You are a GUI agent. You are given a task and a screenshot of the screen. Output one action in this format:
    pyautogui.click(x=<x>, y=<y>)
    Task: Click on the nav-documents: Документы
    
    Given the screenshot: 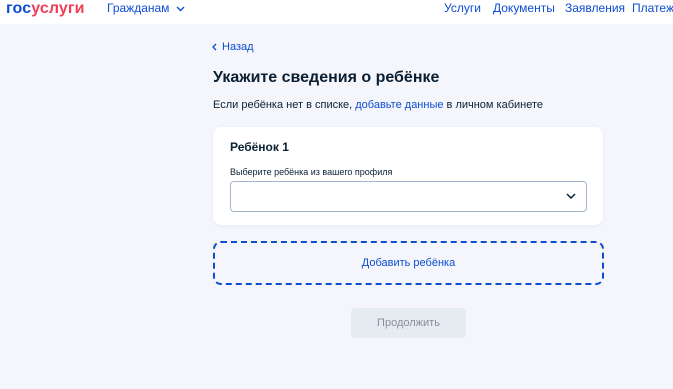 What is the action you would take?
    pyautogui.click(x=524, y=8)
    